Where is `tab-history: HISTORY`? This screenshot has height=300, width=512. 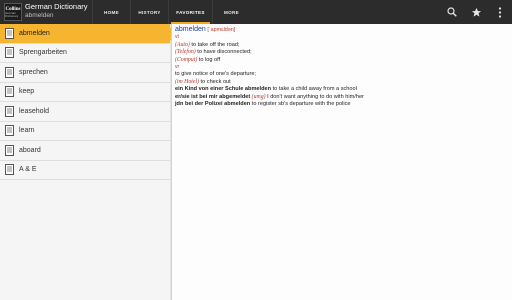 tab-history: HISTORY is located at coordinates (149, 12).